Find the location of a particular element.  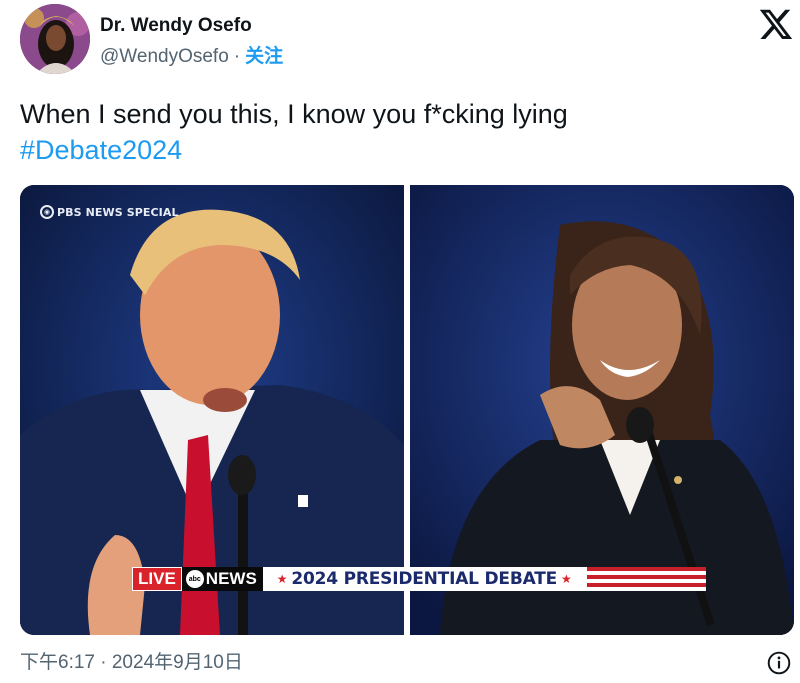

chyron-title-box: ★ 2024 PRESIDENTIAL DEBATE ★ is located at coordinates (424, 579).